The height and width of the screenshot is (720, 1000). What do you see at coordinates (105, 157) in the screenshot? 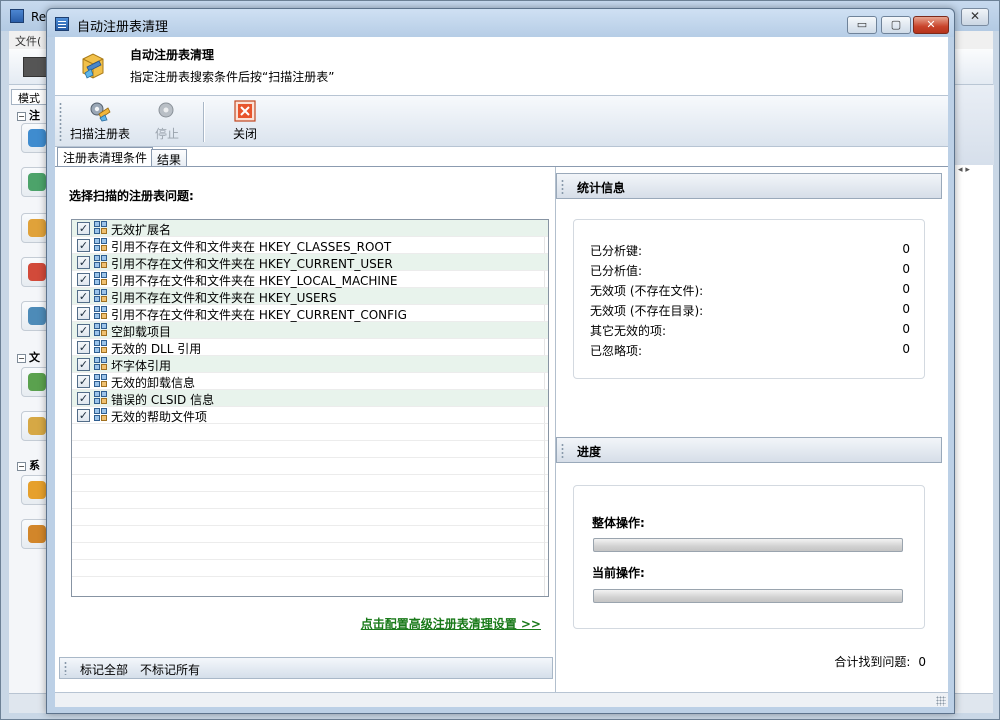
I see `tab-clean-conditions: 注册表清理条件` at bounding box center [105, 157].